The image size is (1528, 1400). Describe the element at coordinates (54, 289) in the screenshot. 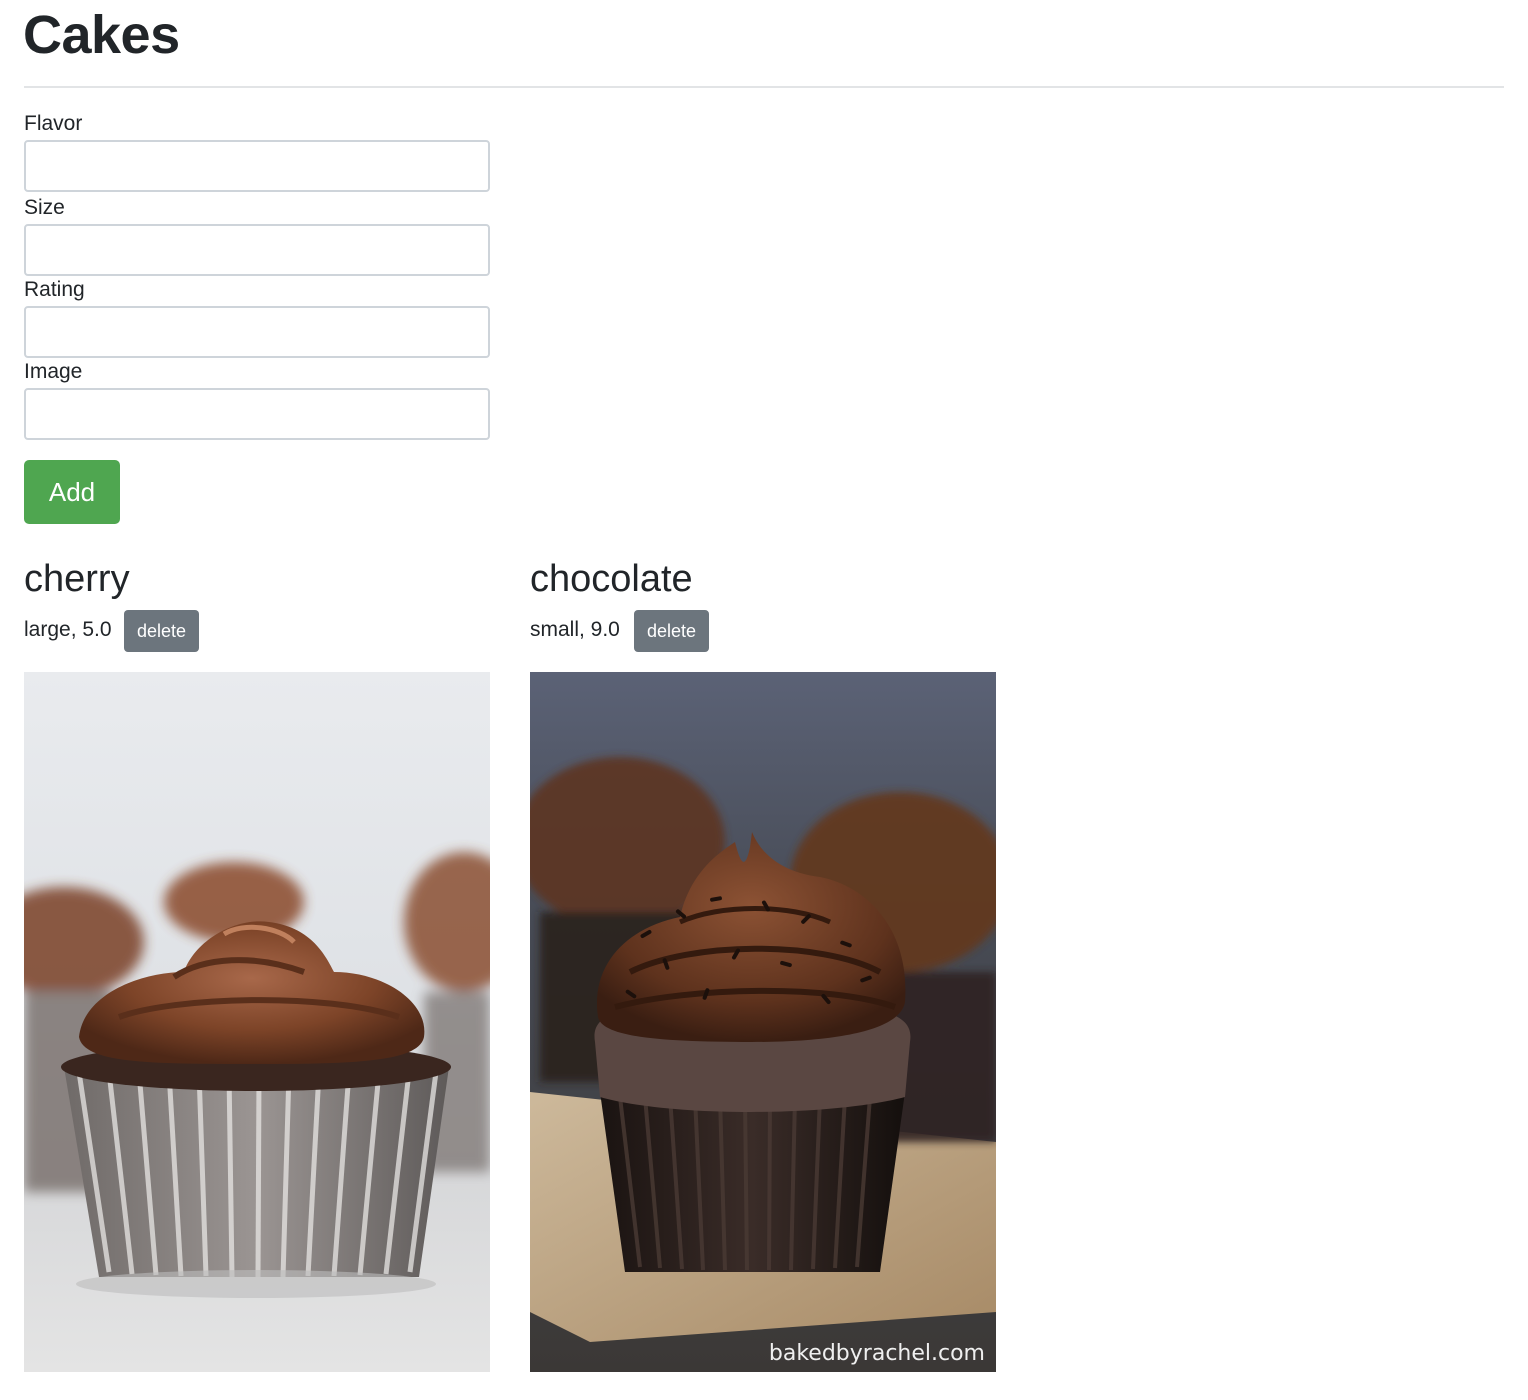

I see `rating-label: Rating` at that location.